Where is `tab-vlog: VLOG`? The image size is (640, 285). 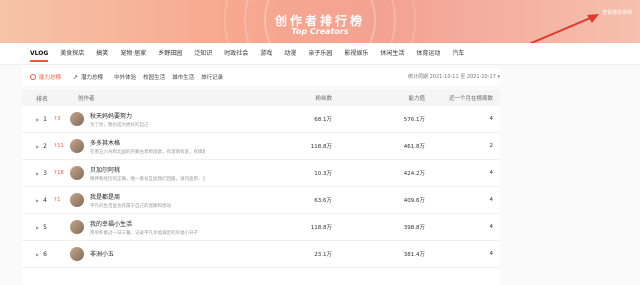
tab-vlog: VLOG is located at coordinates (39, 54).